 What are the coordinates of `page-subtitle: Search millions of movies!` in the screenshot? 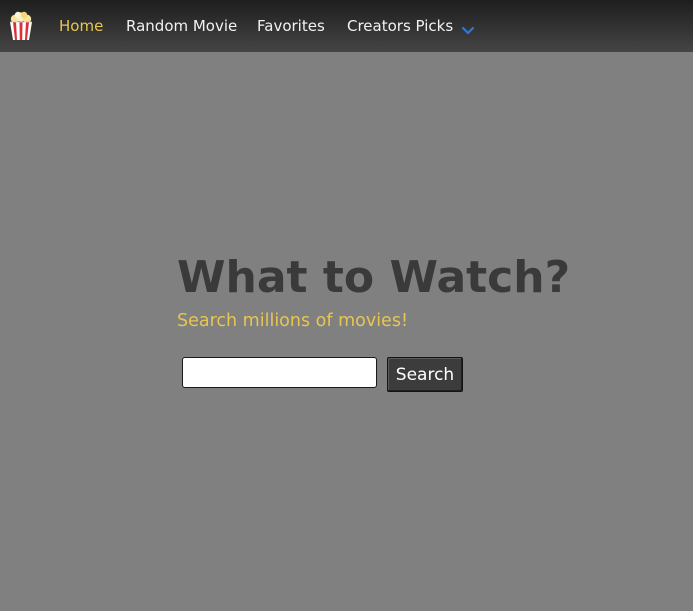 It's located at (292, 321).